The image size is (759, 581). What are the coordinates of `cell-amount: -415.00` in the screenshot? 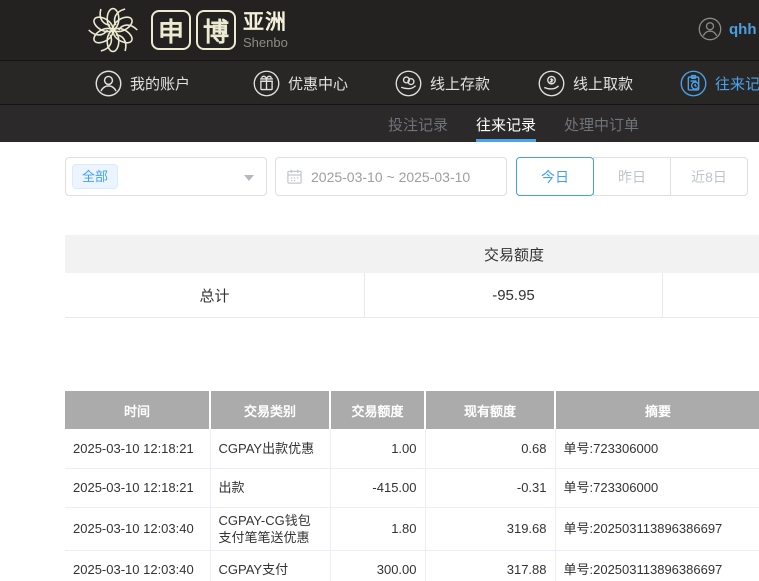 It's located at (378, 488).